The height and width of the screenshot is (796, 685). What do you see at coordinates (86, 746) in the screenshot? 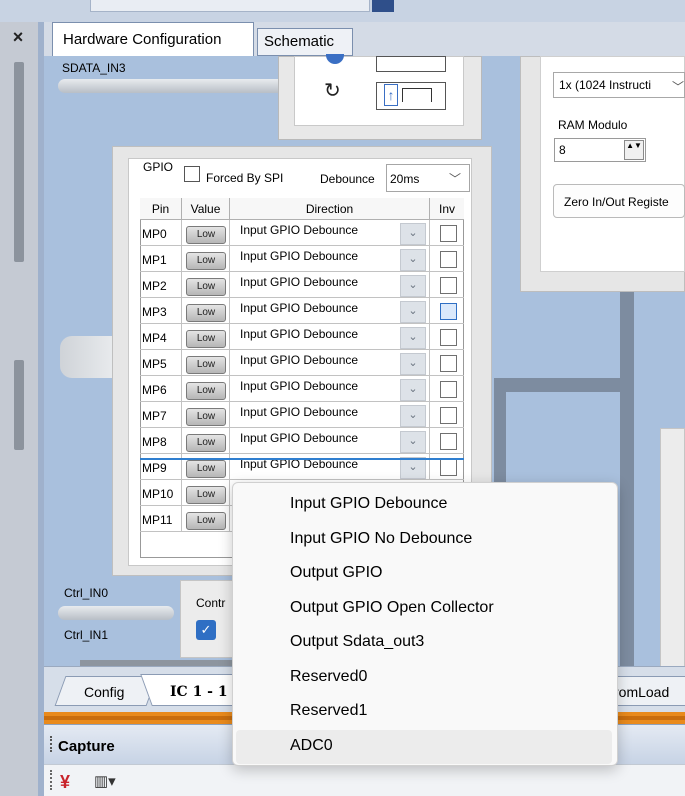
I see `capture-title: Capture` at bounding box center [86, 746].